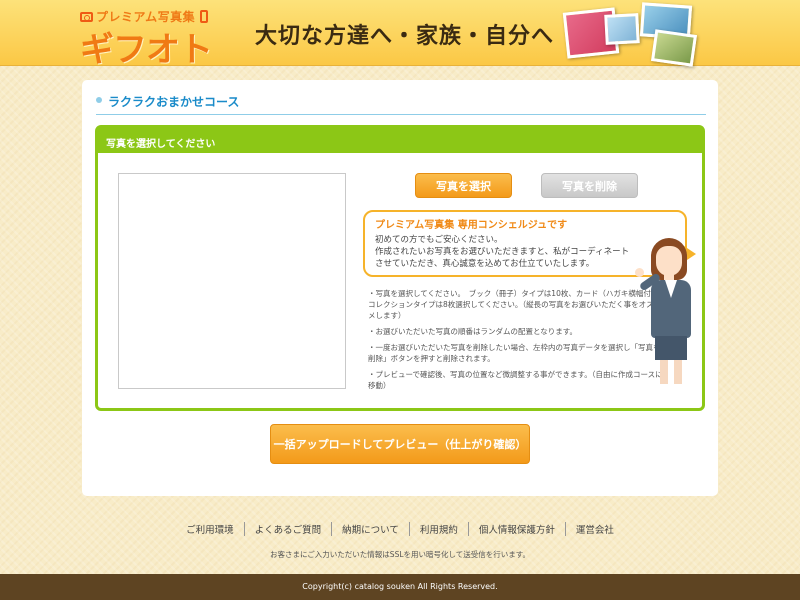 The height and width of the screenshot is (600, 800). What do you see at coordinates (439, 240) in the screenshot?
I see `concierge-line: 初めての方でもご安心ください。` at bounding box center [439, 240].